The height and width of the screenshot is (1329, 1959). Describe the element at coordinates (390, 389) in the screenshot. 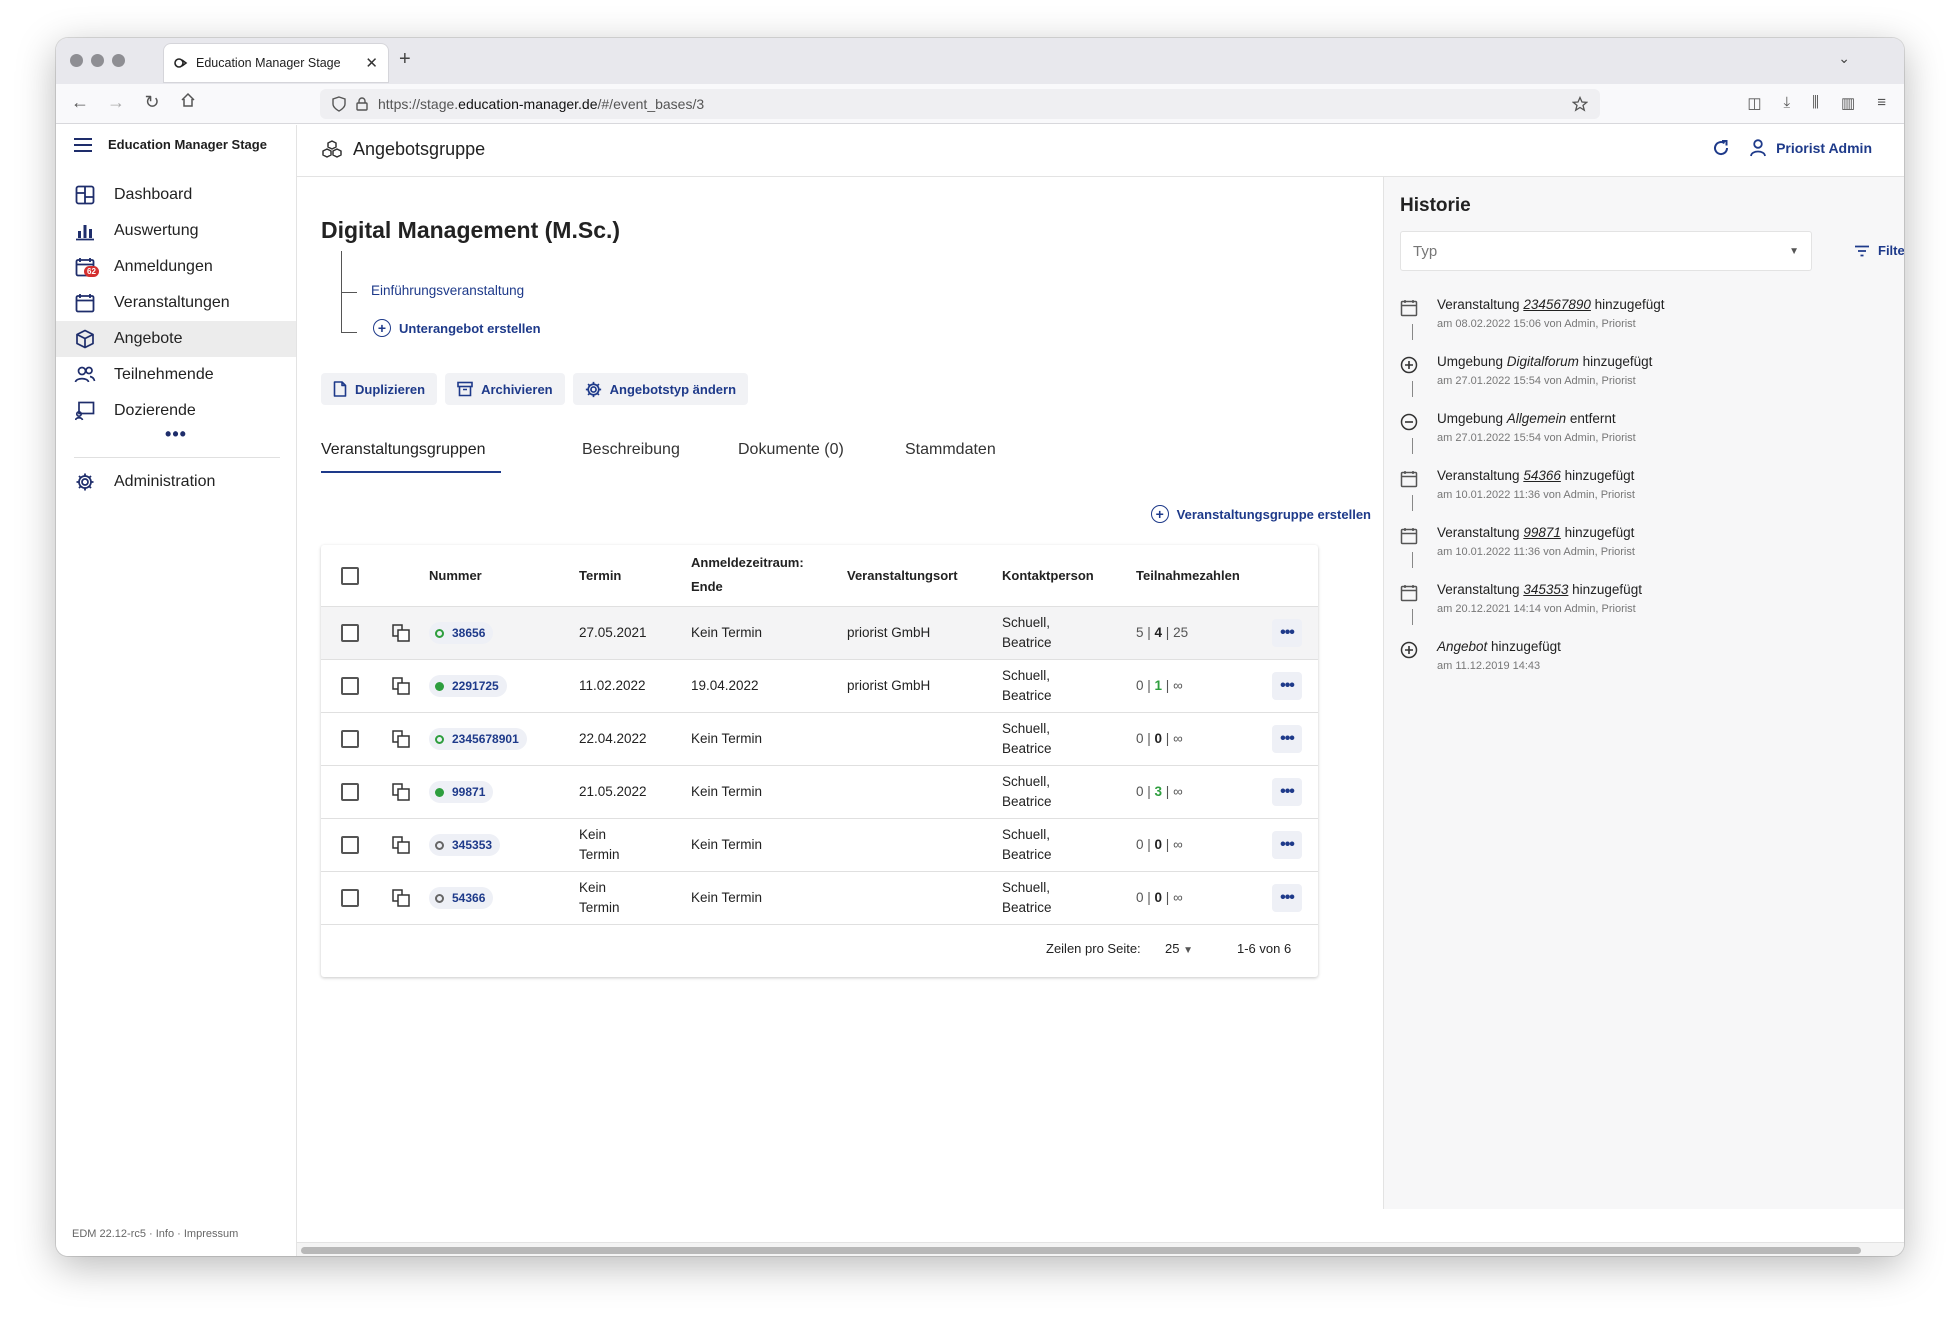

I see `duplicate-label: Duplizieren` at that location.